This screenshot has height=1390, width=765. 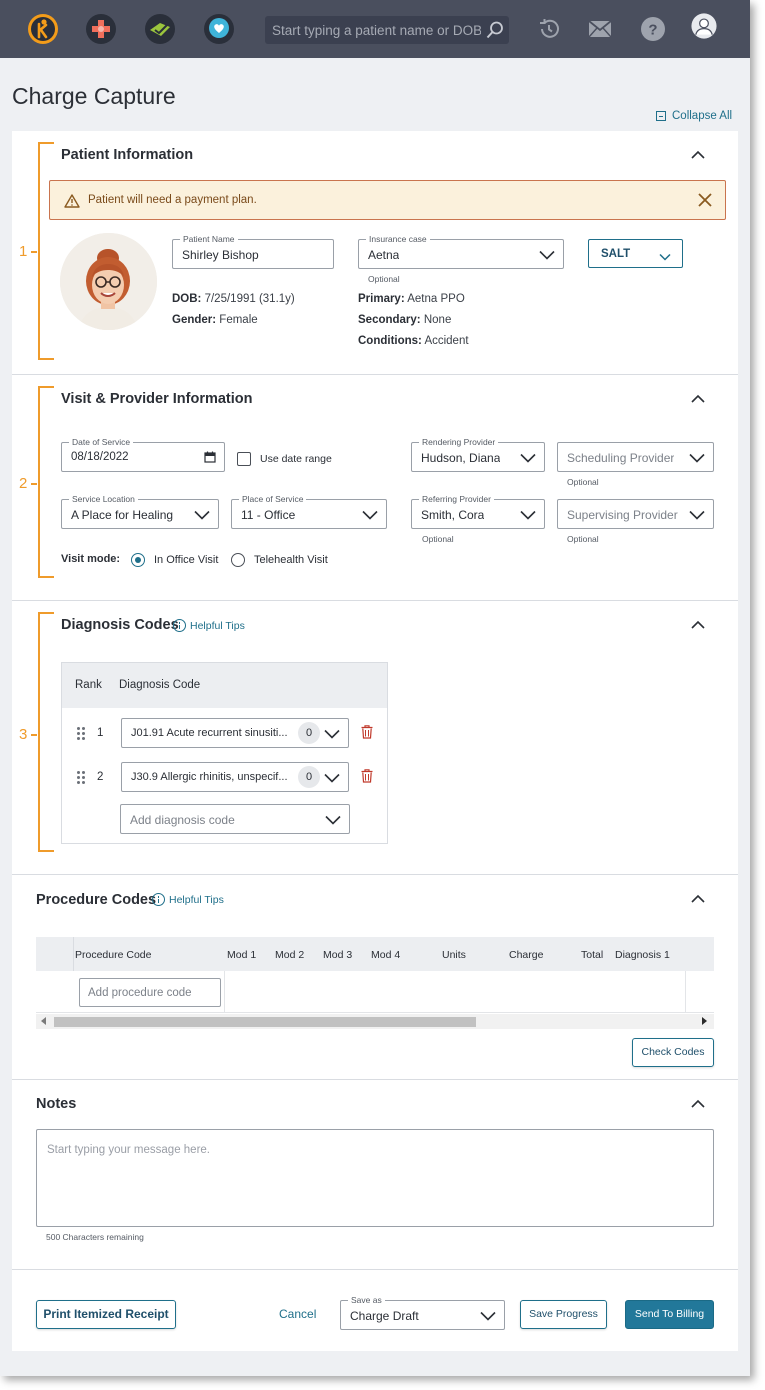 I want to click on secondary-text: Secondary: None, so click(x=404, y=320).